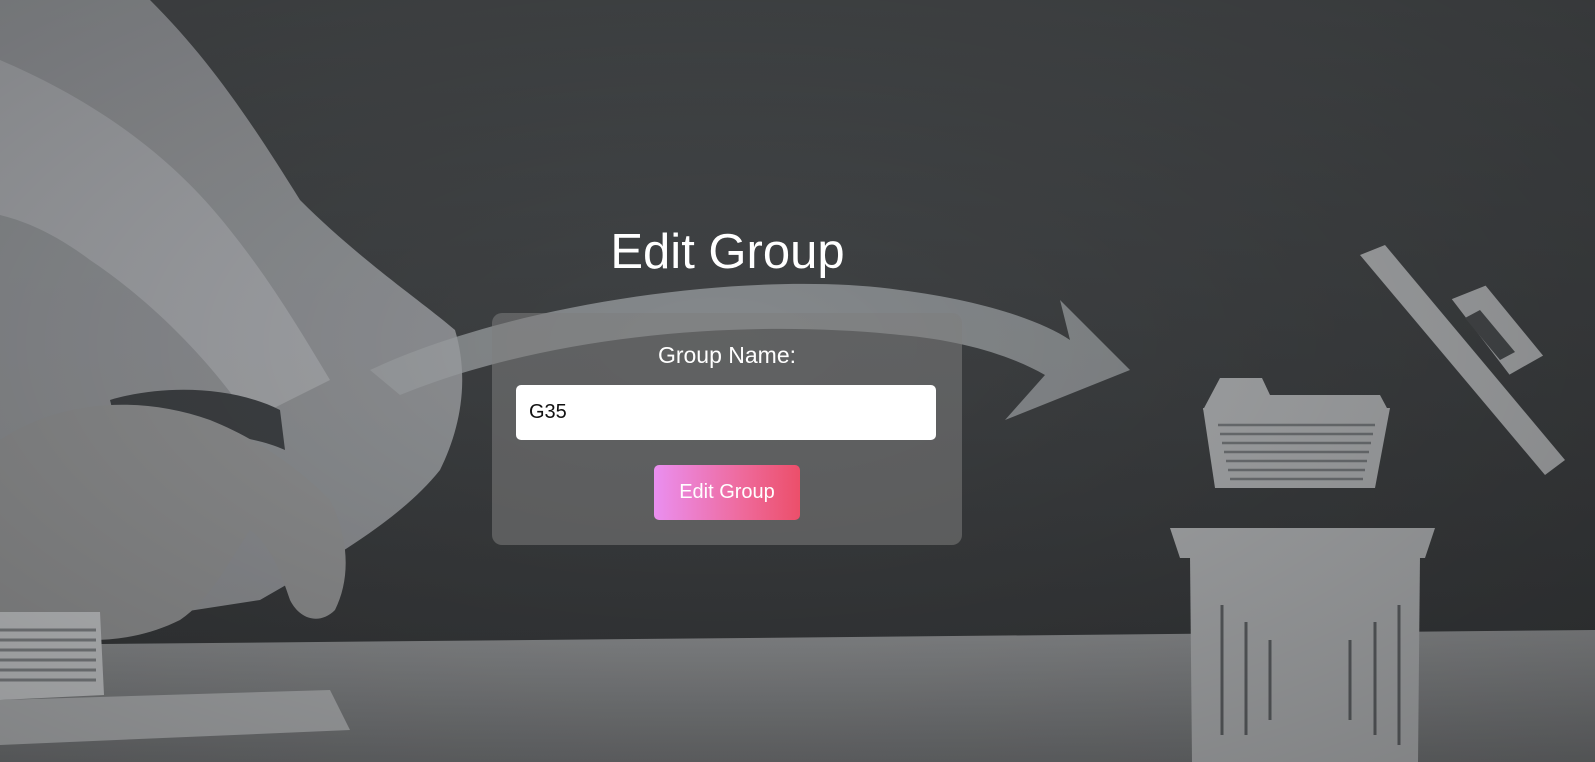 The height and width of the screenshot is (762, 1595). Describe the element at coordinates (727, 252) in the screenshot. I see `page-title: Edit Group` at that location.